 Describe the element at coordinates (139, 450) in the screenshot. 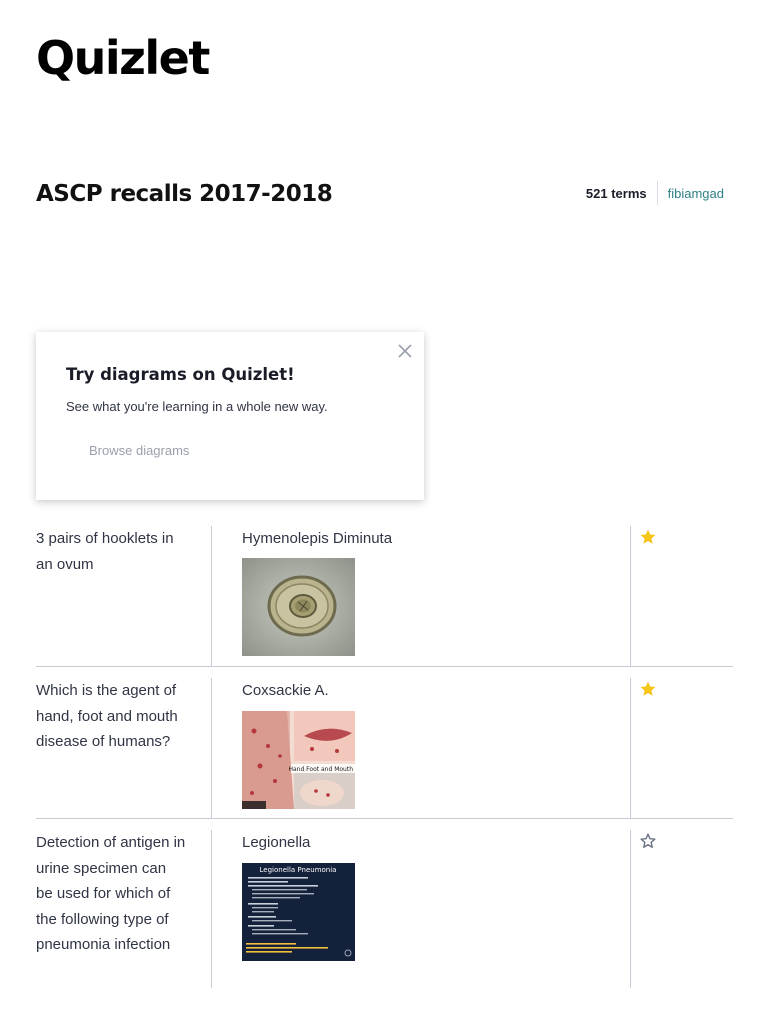

I see `browse-diagrams-link: Browse diagrams` at that location.